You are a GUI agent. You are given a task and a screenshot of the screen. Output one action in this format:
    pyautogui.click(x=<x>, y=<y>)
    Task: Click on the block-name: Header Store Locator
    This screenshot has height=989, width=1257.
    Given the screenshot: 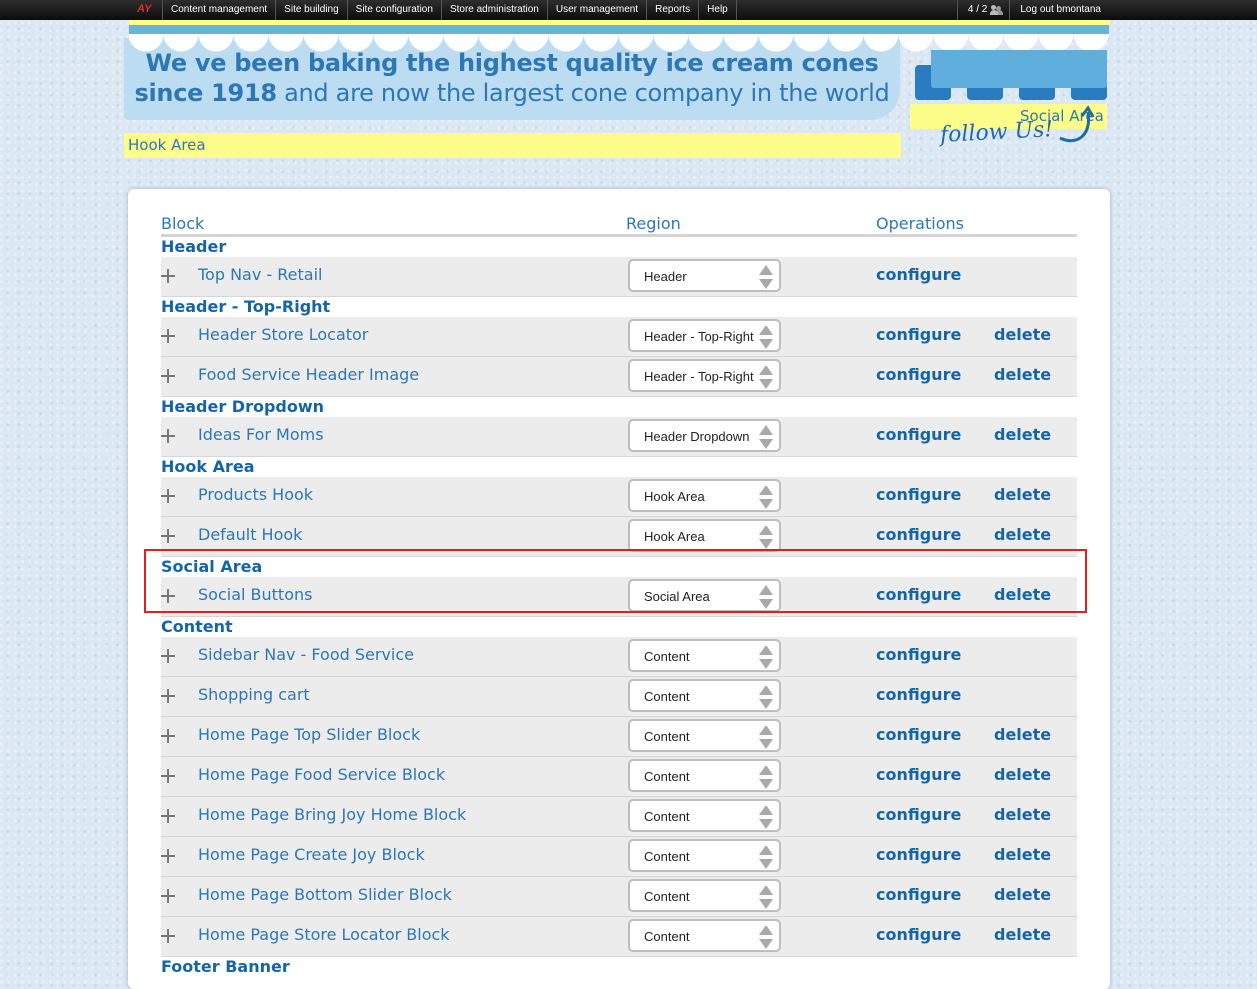 What is the action you would take?
    pyautogui.click(x=283, y=334)
    